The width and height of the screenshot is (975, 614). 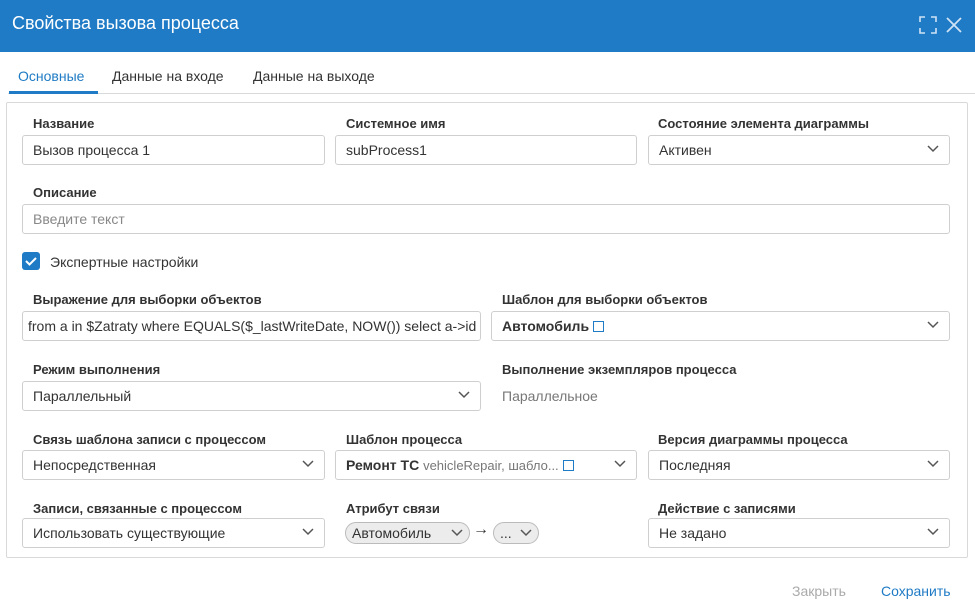 I want to click on expert-settings-checkbox, so click(x=31, y=261).